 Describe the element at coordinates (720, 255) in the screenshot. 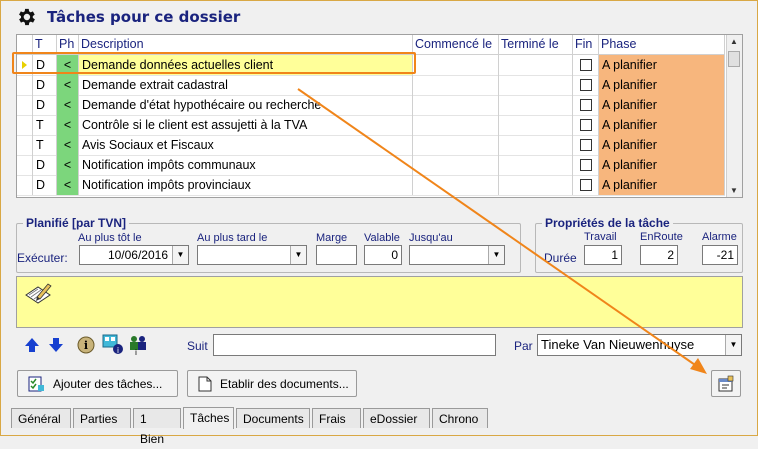

I see `alarme-field: -21` at that location.